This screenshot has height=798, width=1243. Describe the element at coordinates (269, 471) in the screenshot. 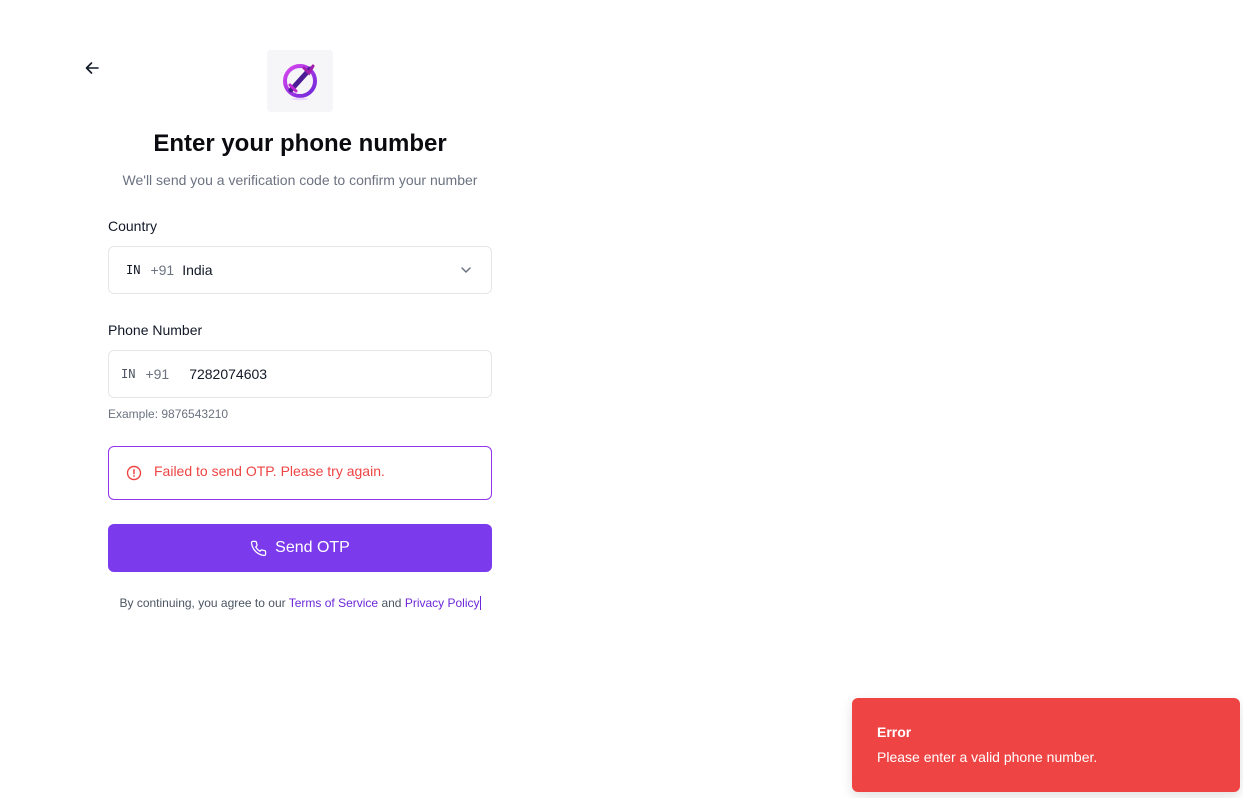

I see `error-message: Failed to send OTP. Please try again.` at that location.